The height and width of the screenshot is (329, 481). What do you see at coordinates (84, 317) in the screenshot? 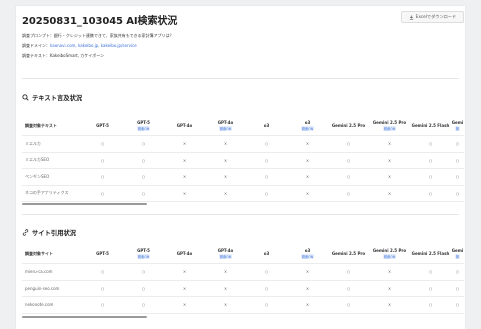
I see `site-table-scrollbar` at bounding box center [84, 317].